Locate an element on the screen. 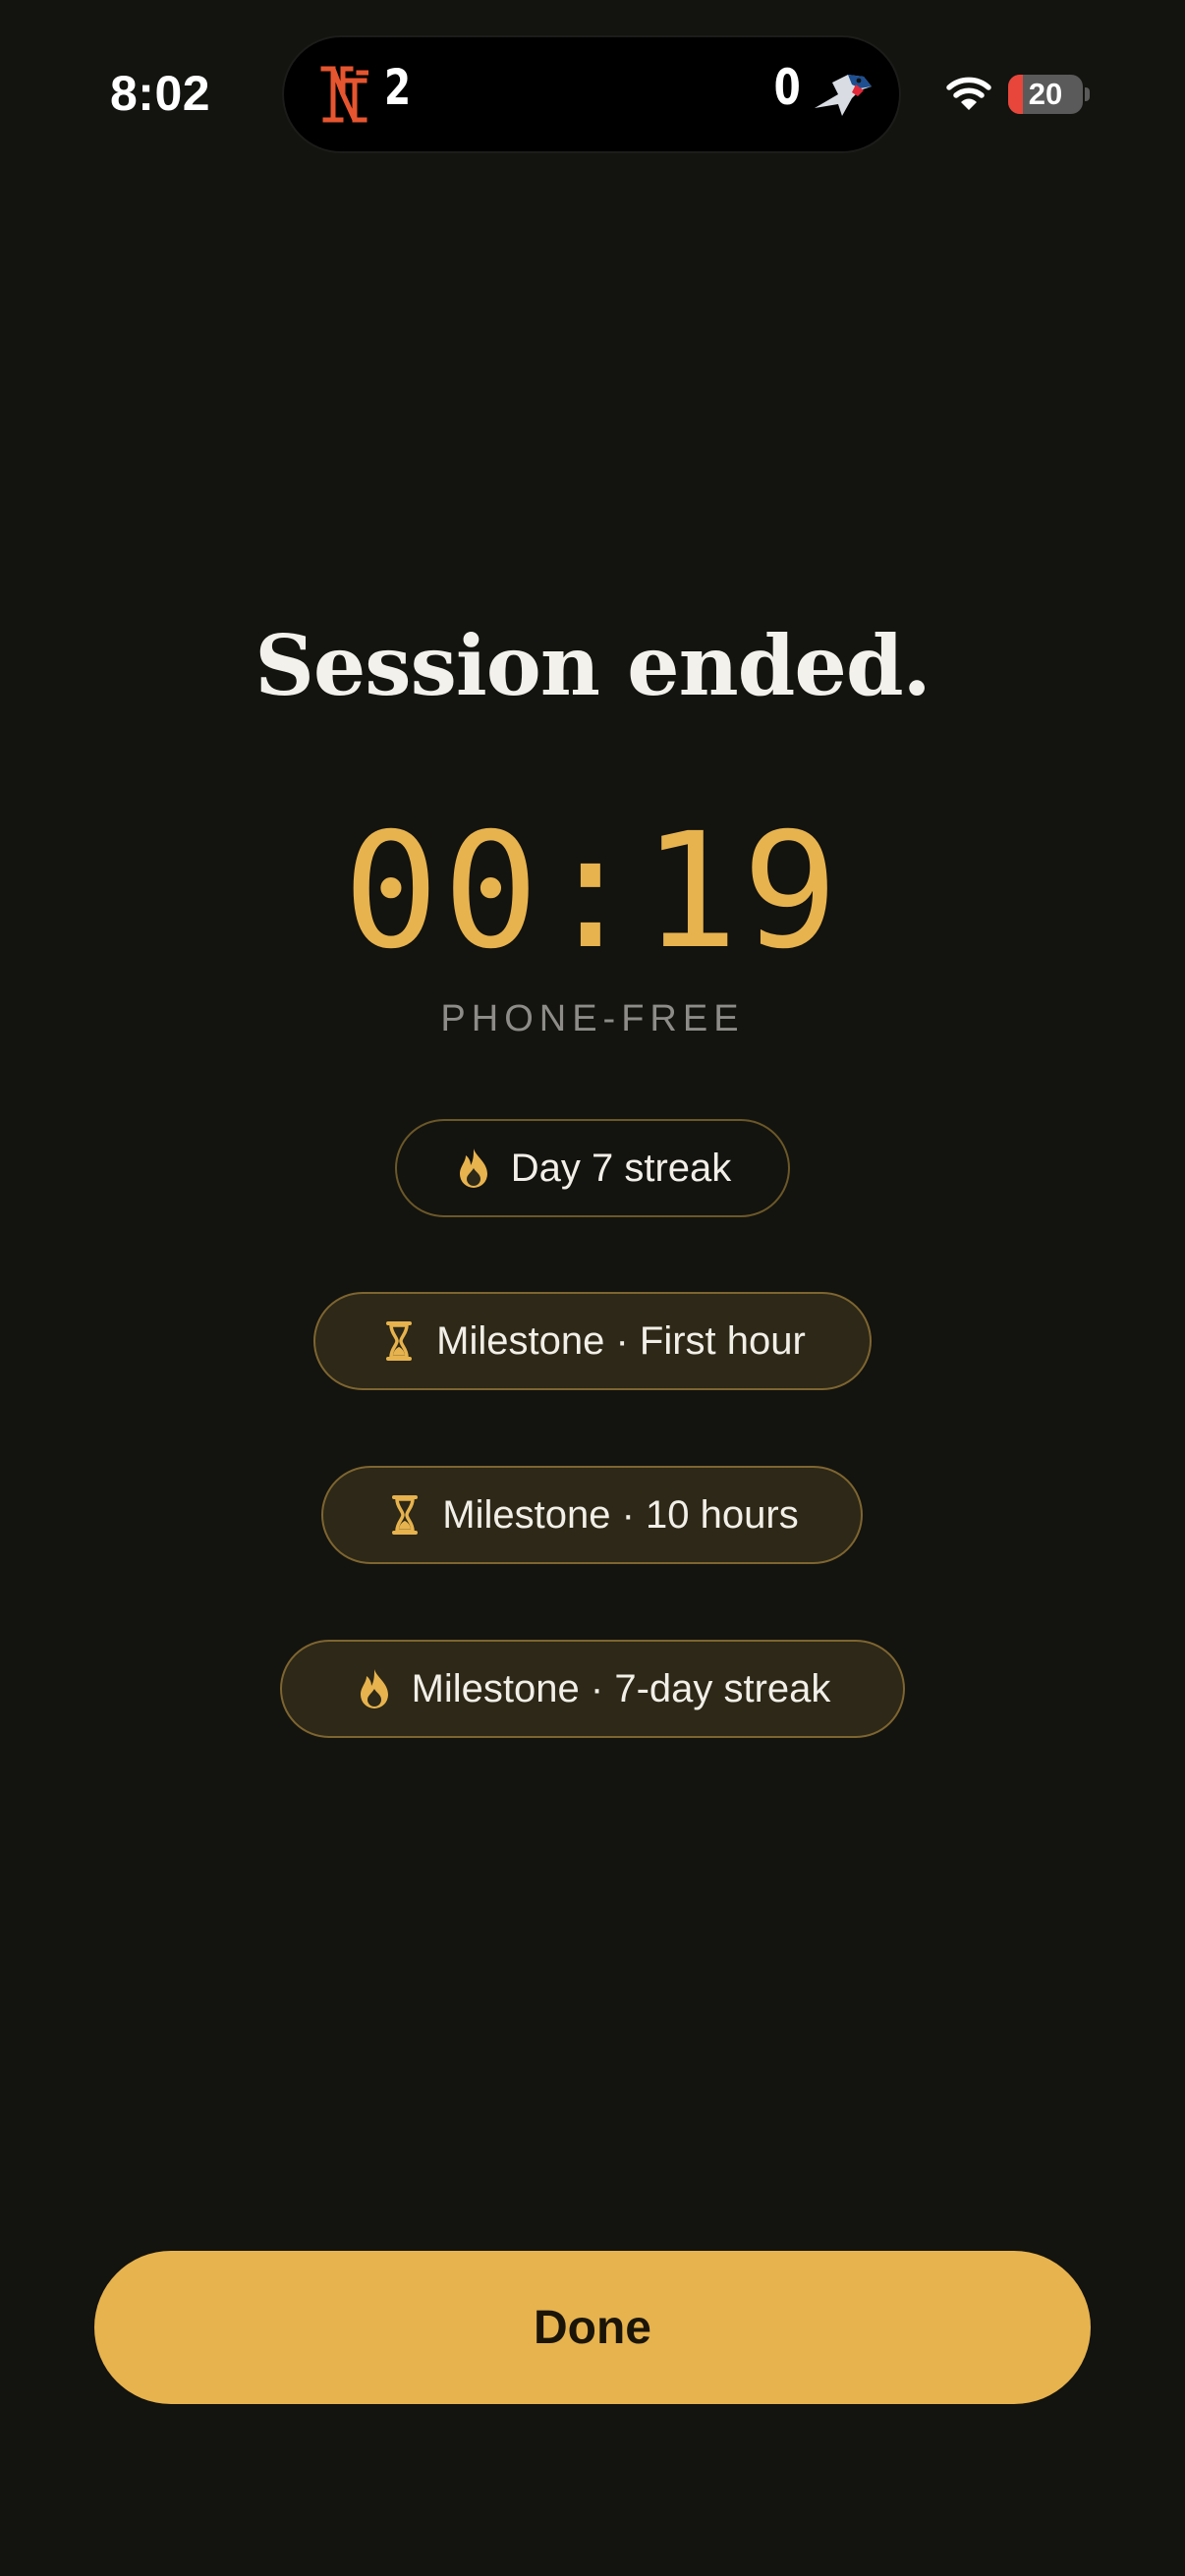  timer-caption: PHONE-FREE is located at coordinates (592, 1018).